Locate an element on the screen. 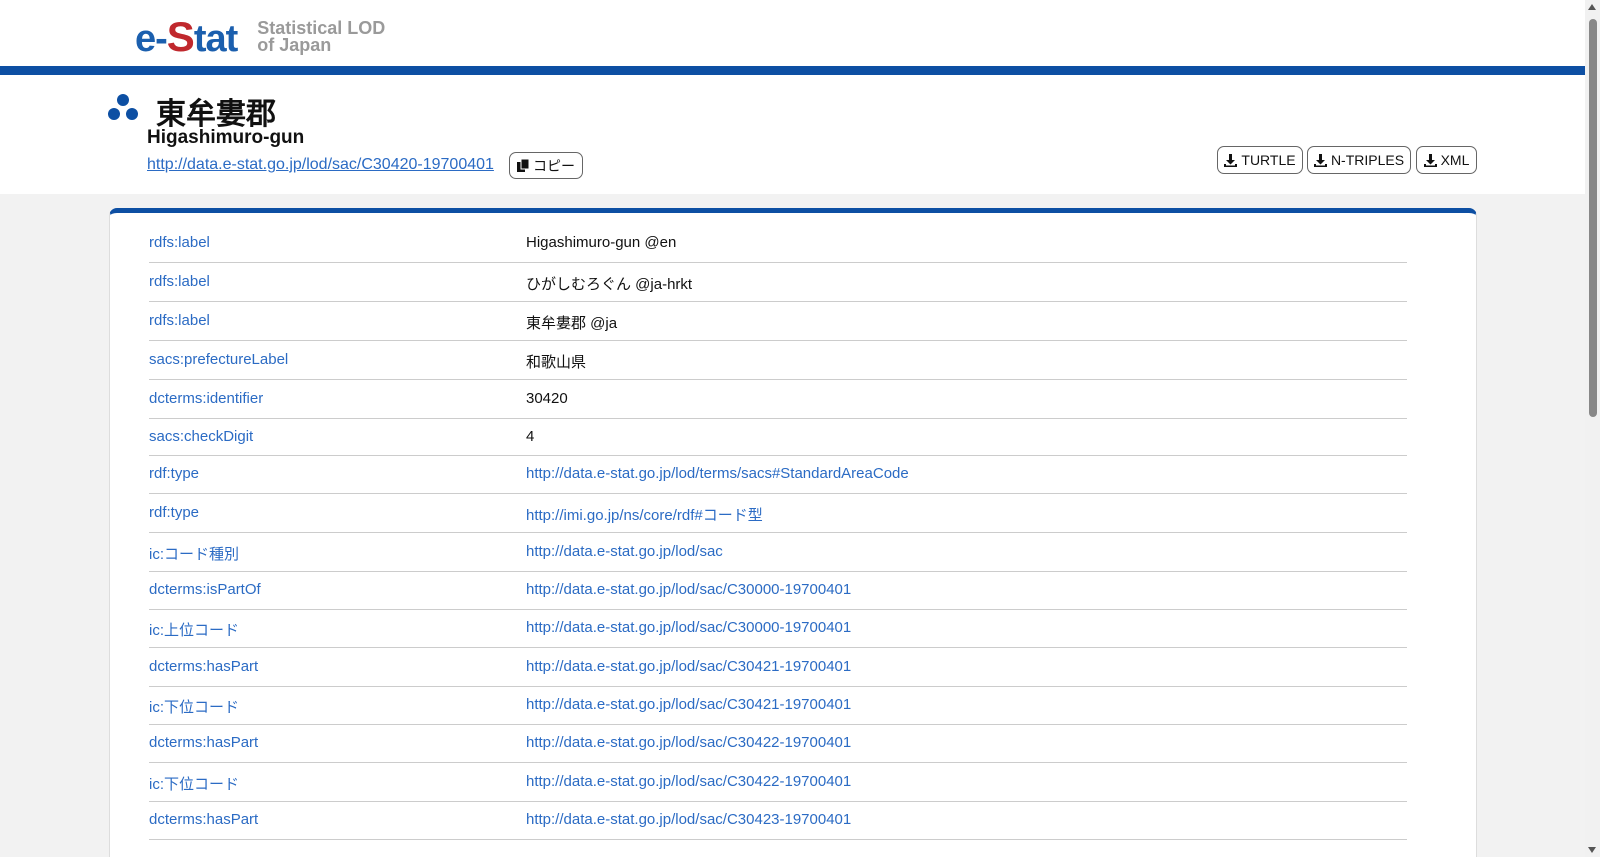 The width and height of the screenshot is (1600, 857). object-literal: 4 is located at coordinates (530, 436).